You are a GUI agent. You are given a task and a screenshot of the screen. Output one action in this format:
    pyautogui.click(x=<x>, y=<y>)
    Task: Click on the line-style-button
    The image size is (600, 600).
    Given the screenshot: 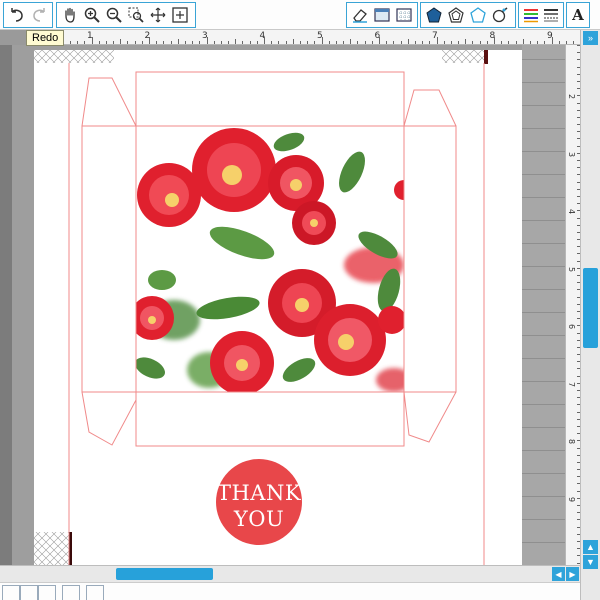 What is the action you would take?
    pyautogui.click(x=551, y=15)
    